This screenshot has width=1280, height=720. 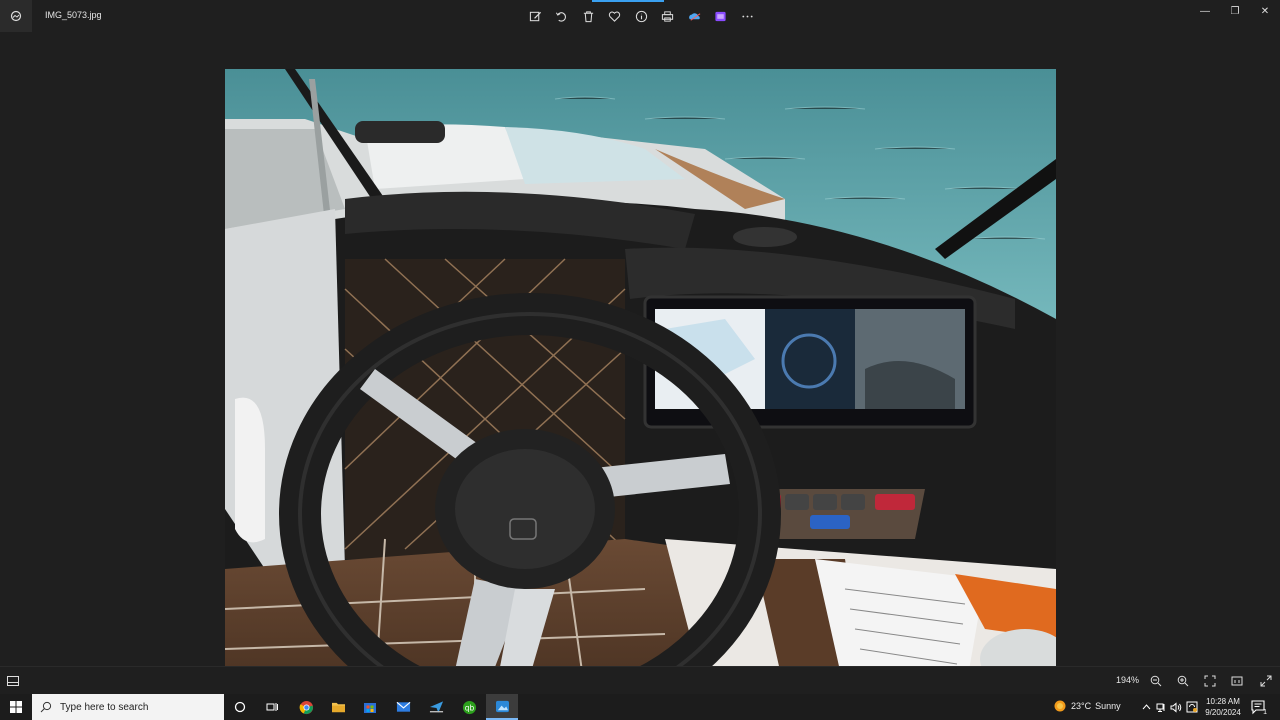 I want to click on fullscreen-icon, so click(x=1266, y=681).